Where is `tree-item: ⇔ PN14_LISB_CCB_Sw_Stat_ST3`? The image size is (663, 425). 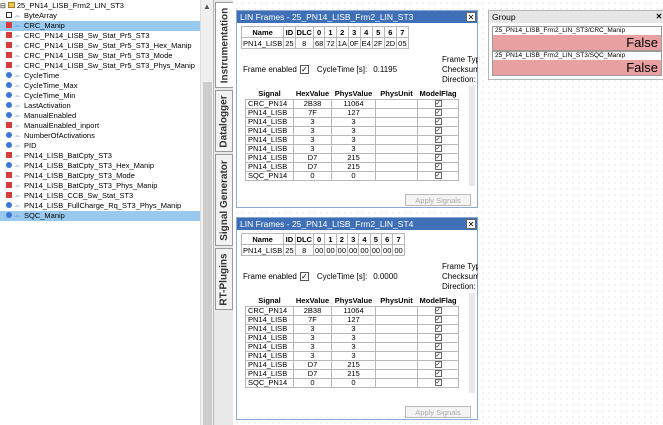
tree-item: ⇔ PN14_LISB_CCB_Sw_Stat_ST3 is located at coordinates (66, 196).